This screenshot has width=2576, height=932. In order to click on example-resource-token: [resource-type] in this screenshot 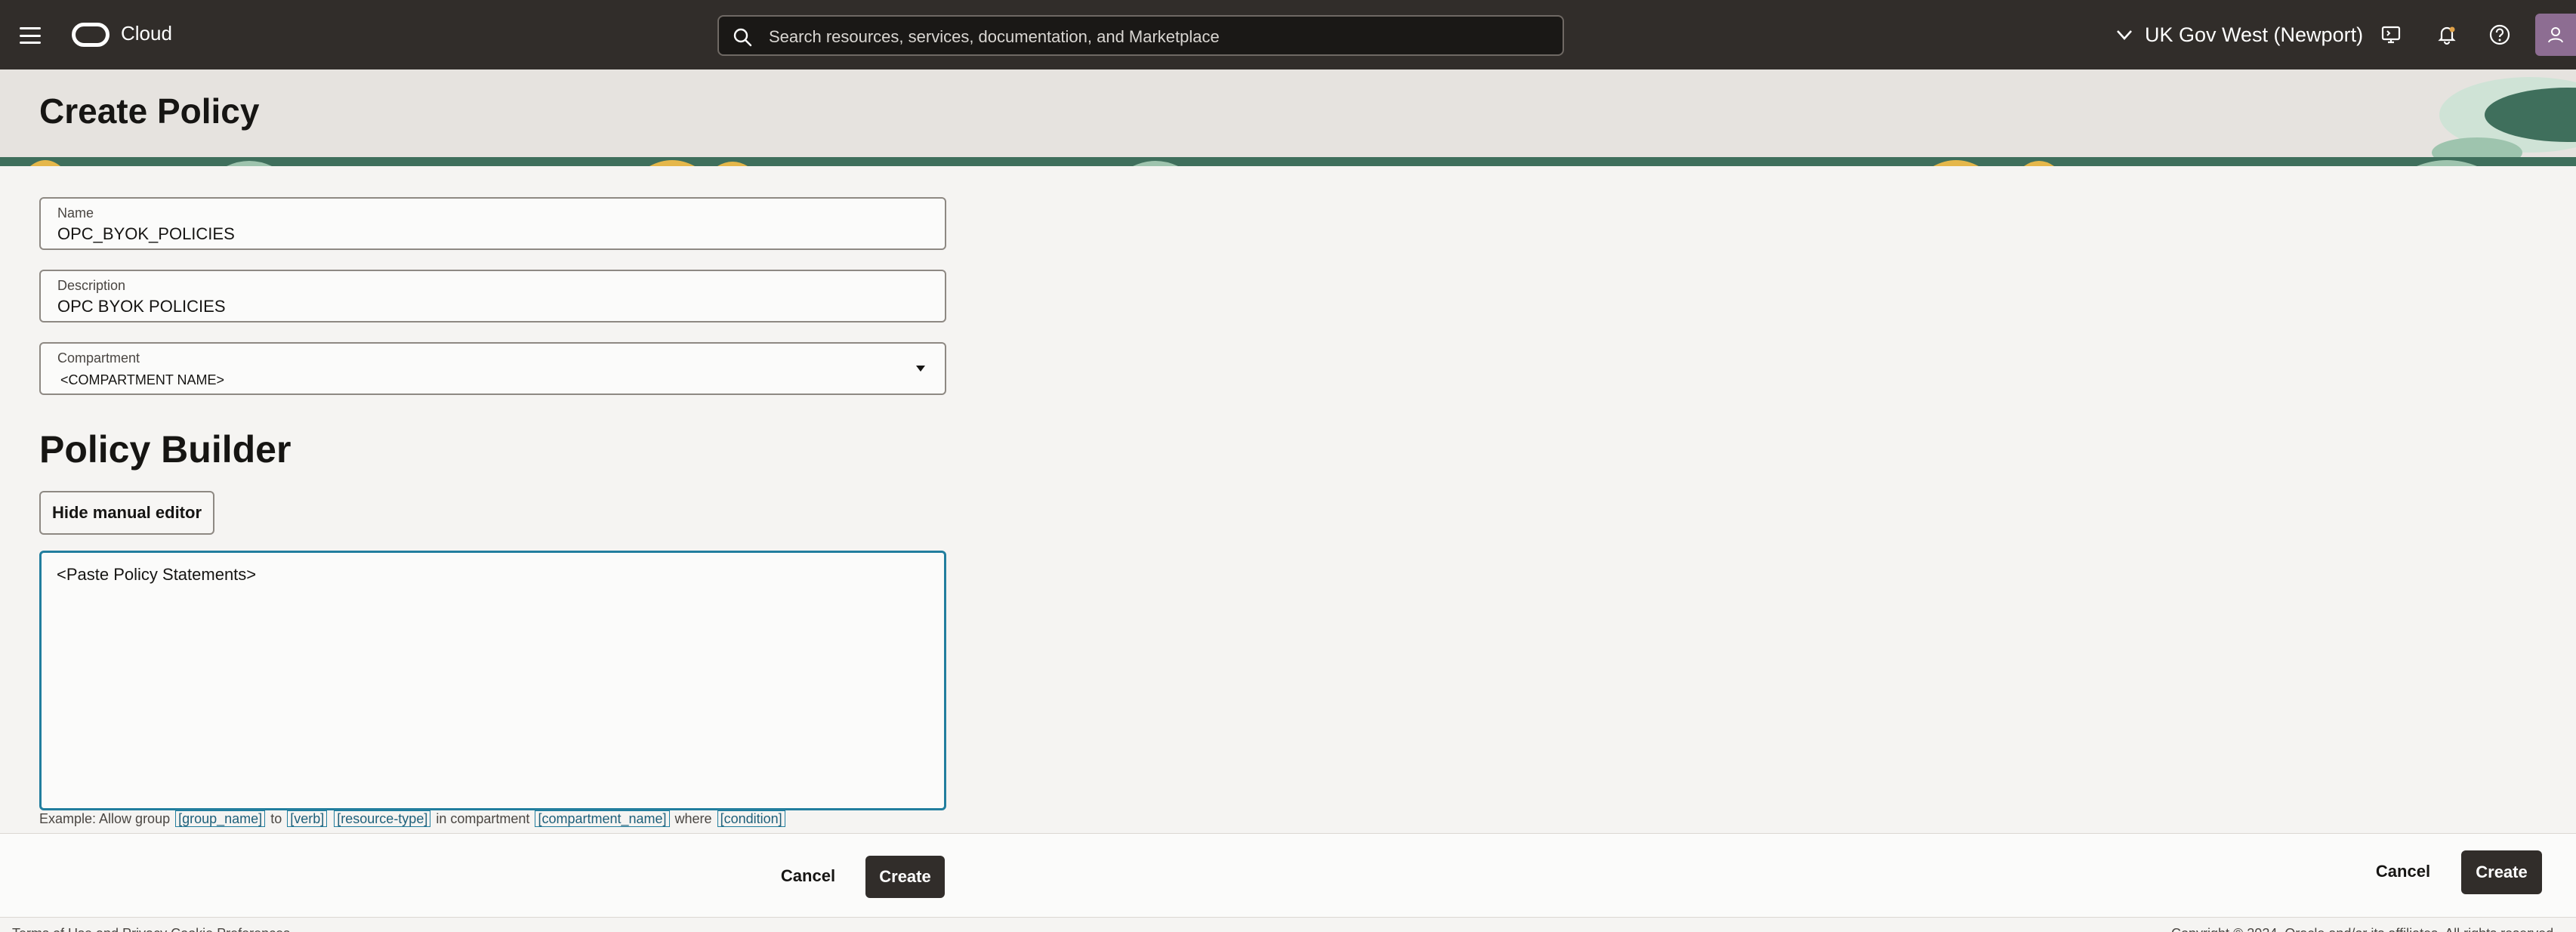, I will do `click(382, 818)`.